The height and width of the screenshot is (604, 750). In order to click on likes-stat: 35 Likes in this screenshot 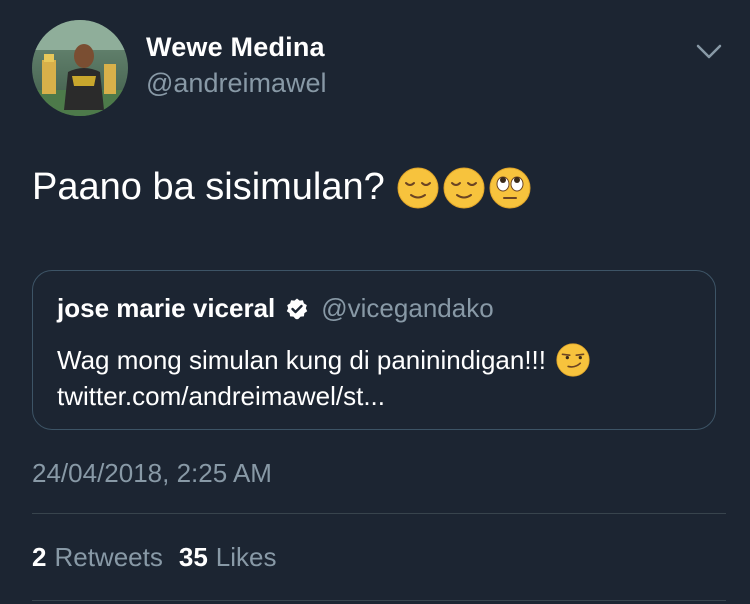, I will do `click(228, 557)`.